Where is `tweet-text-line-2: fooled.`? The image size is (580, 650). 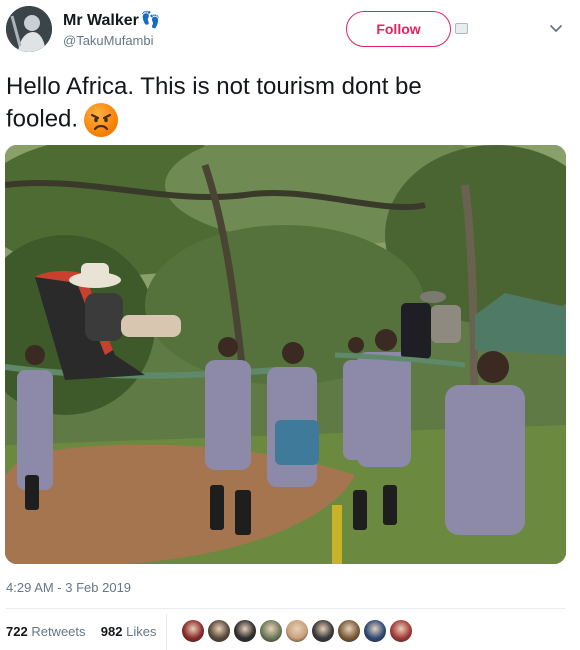 tweet-text-line-2: fooled. is located at coordinates (286, 120).